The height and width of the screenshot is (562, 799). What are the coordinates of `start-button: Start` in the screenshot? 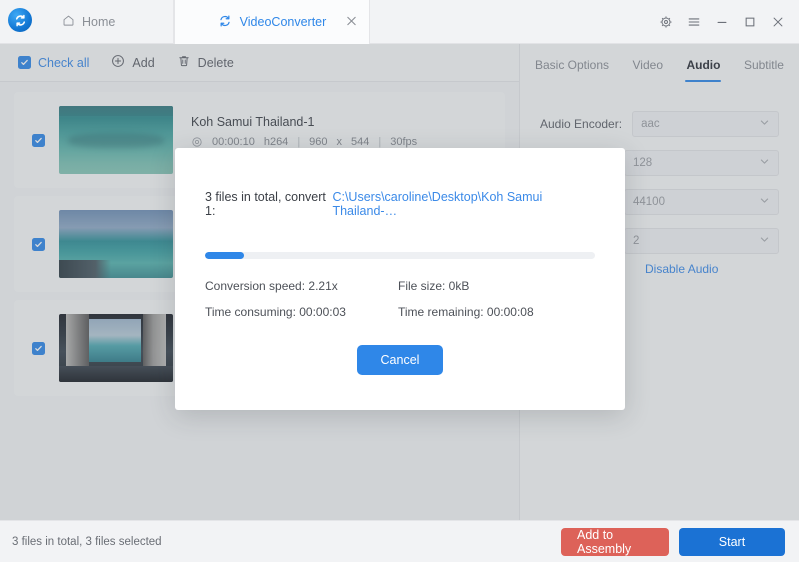 It's located at (732, 541).